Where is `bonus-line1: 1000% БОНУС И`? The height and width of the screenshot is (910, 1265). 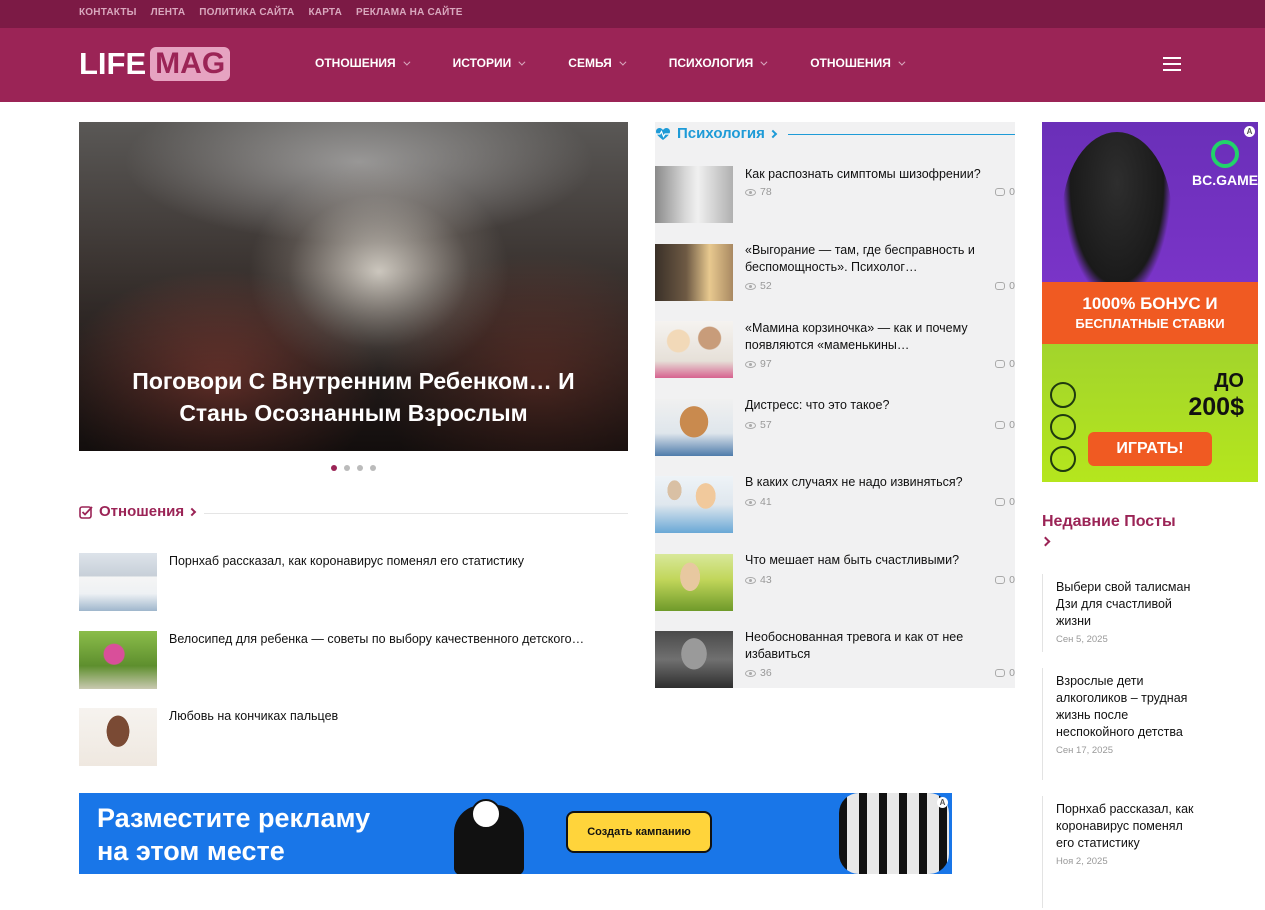 bonus-line1: 1000% БОНУС И is located at coordinates (1150, 303).